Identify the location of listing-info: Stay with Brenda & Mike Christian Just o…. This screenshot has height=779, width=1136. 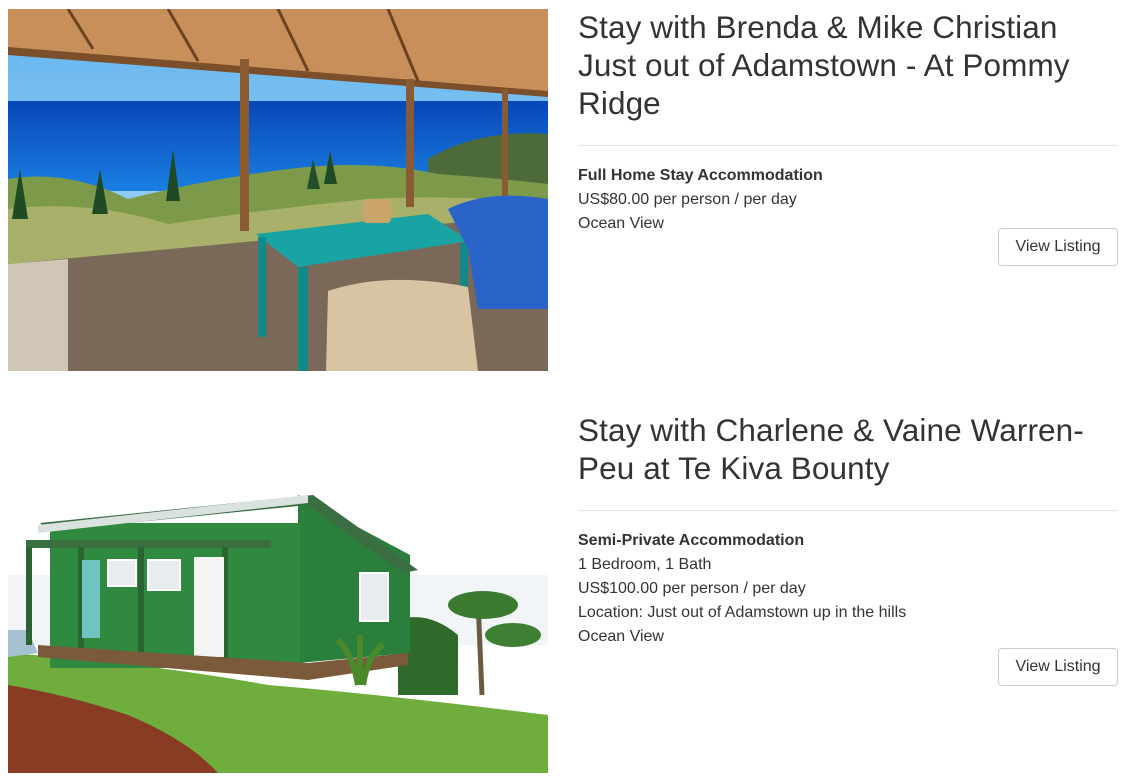
(848, 122).